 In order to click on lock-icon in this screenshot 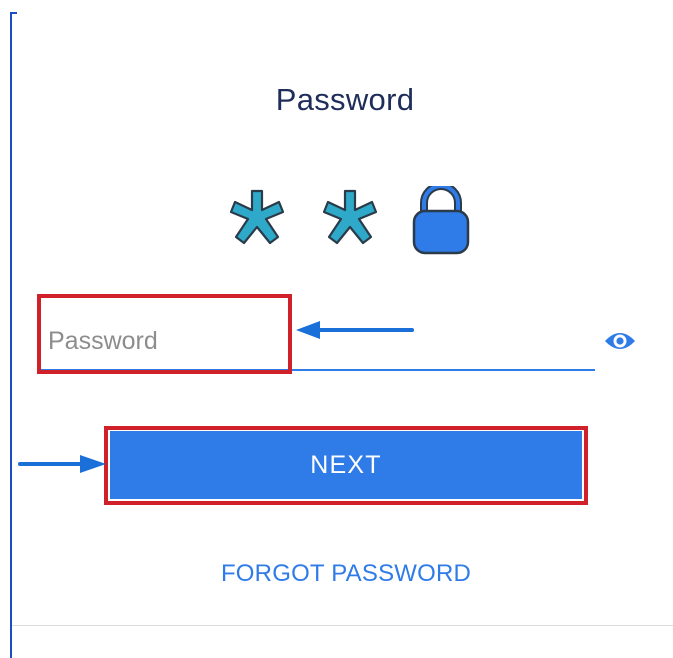, I will do `click(441, 220)`.